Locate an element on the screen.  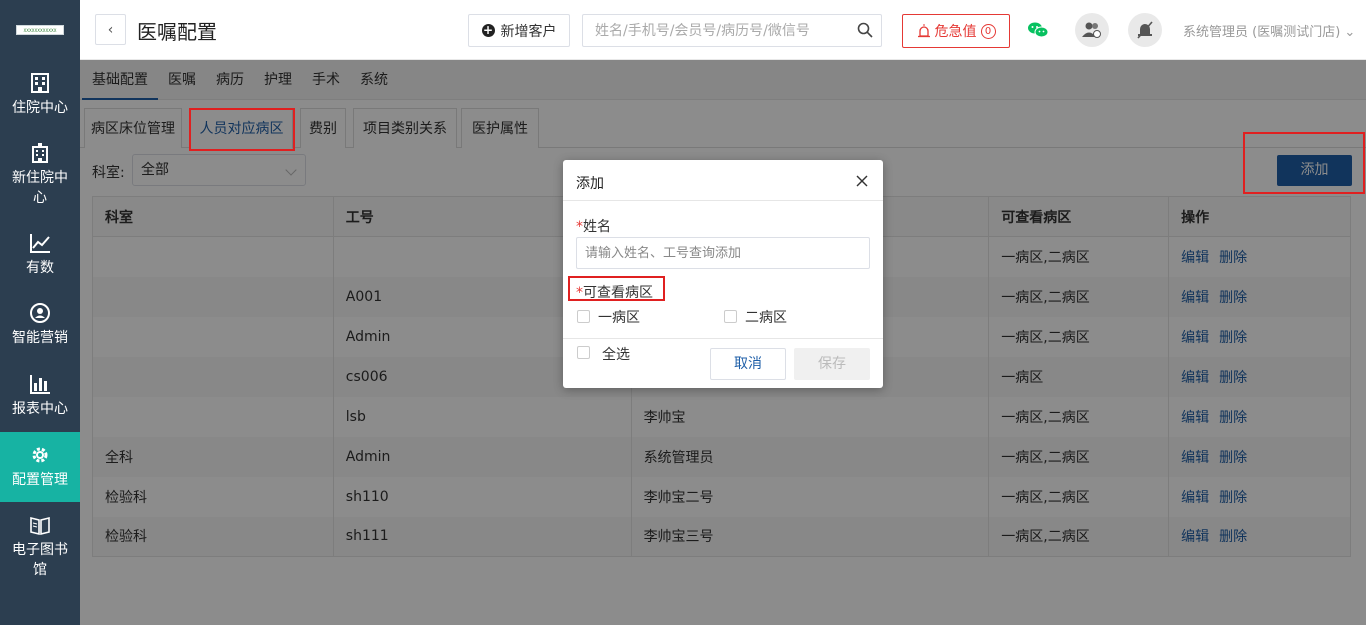
sidebar-item-reports: 报表中心 is located at coordinates (40, 396).